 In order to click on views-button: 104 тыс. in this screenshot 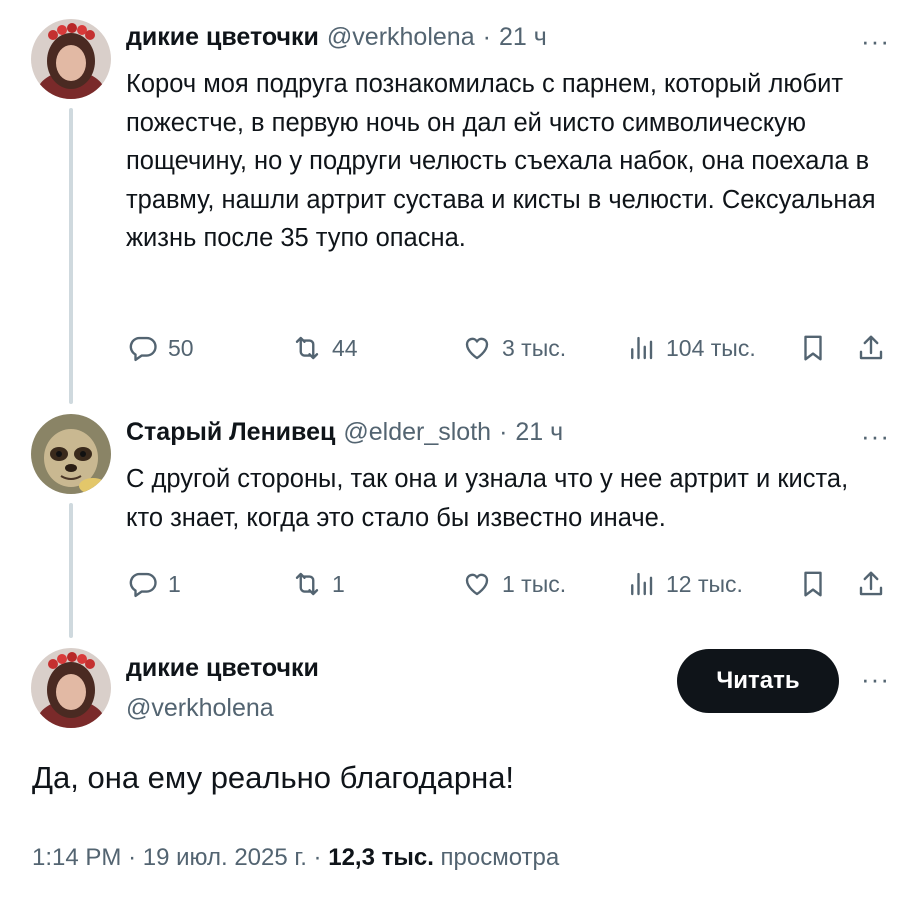, I will do `click(691, 348)`.